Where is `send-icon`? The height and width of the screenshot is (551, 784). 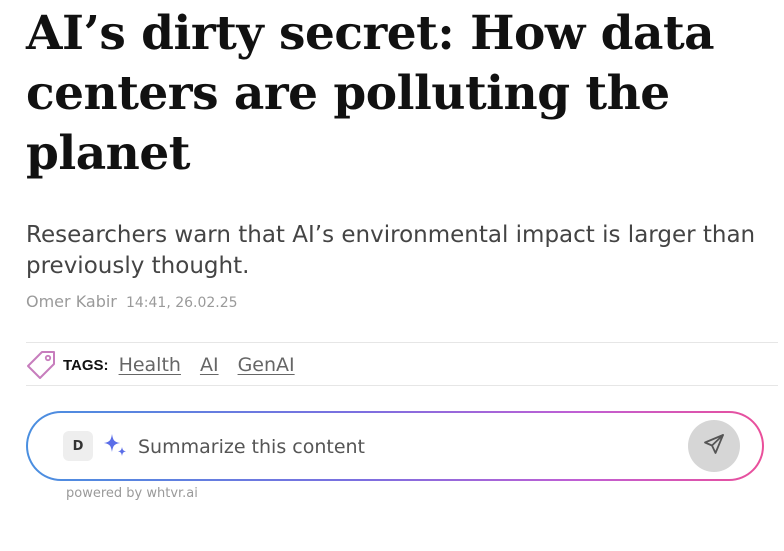
send-icon is located at coordinates (714, 446).